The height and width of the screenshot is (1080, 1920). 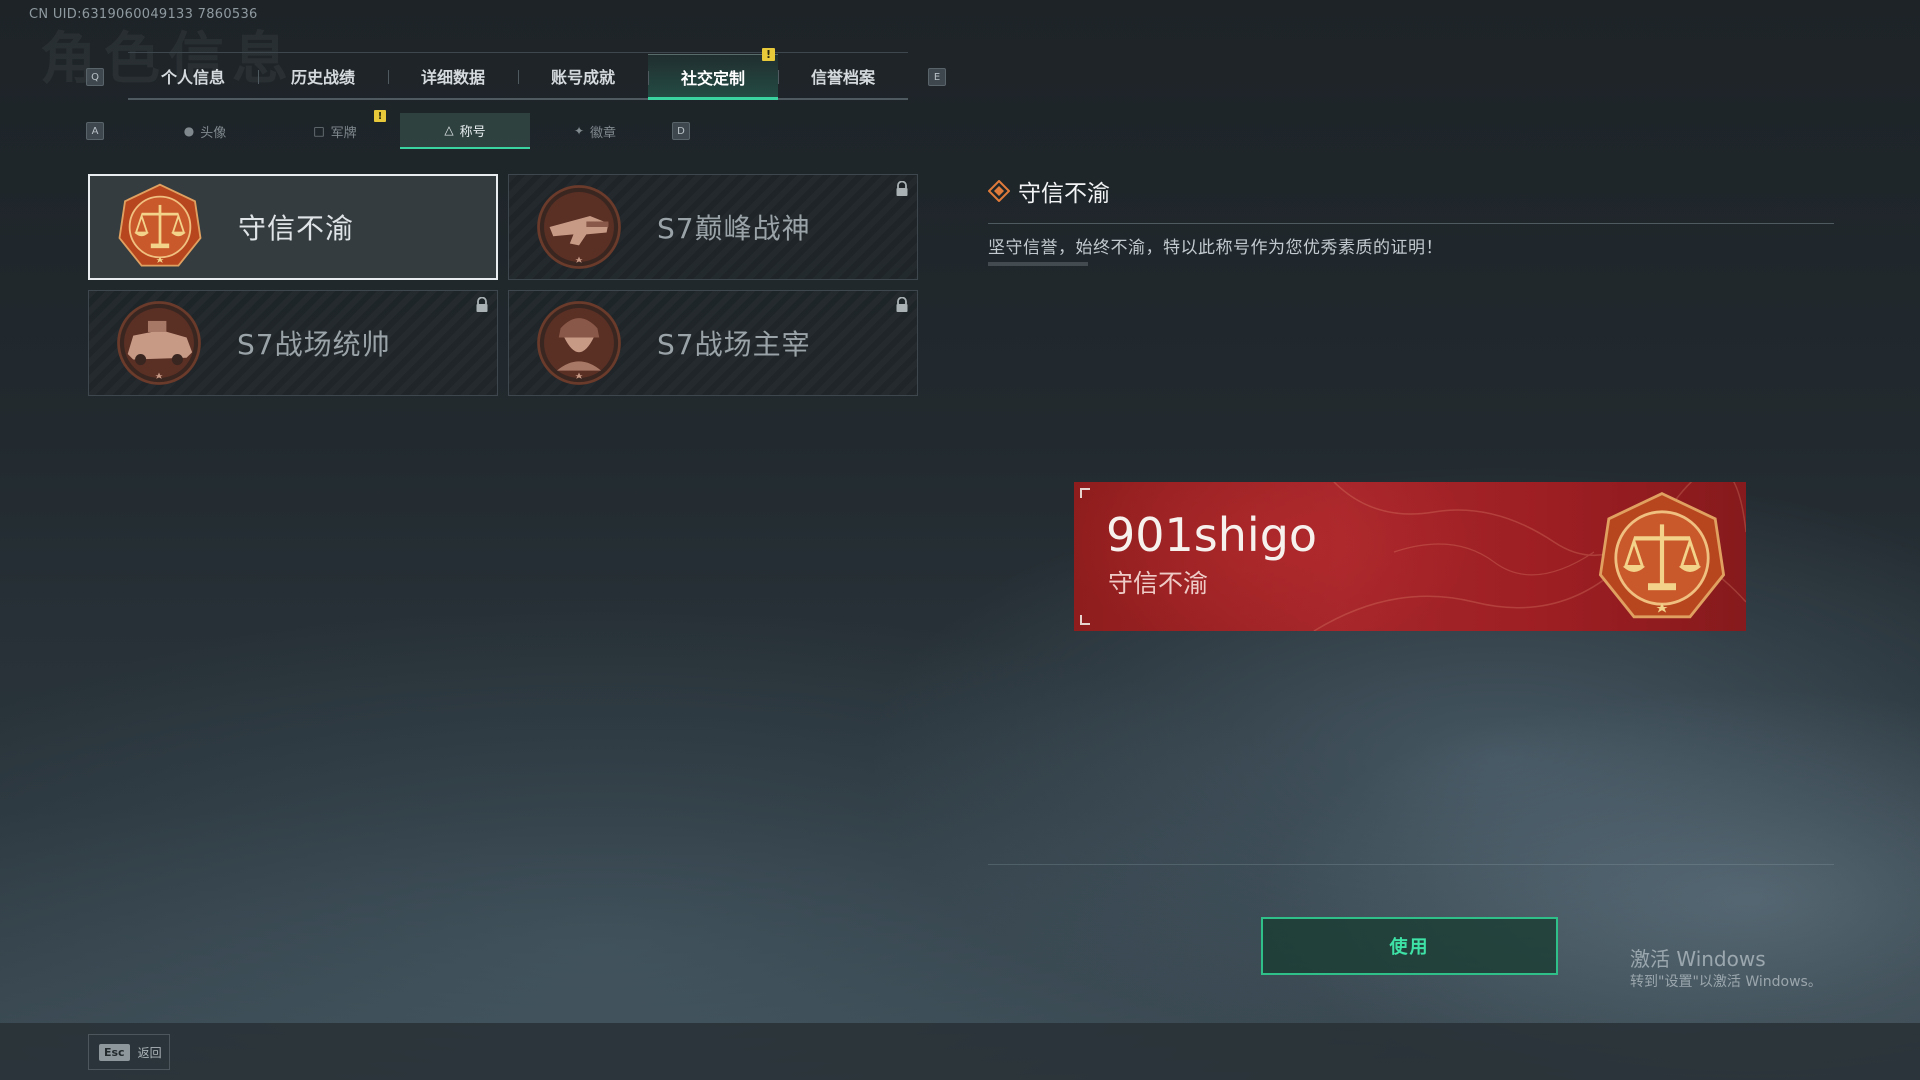 I want to click on banner-title-text: 守信不渝, so click(x=1158, y=583).